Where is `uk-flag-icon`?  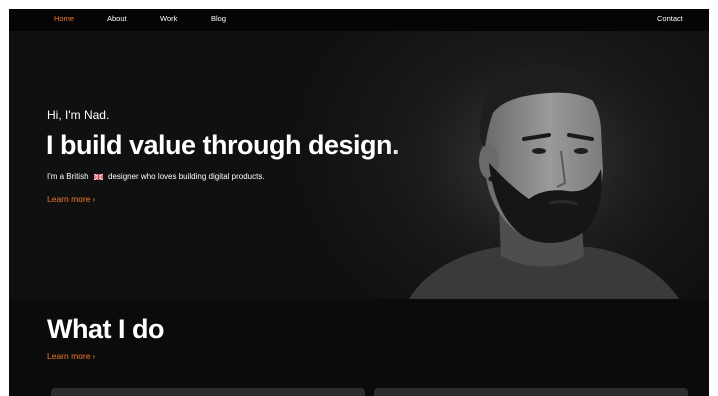 uk-flag-icon is located at coordinates (98, 177).